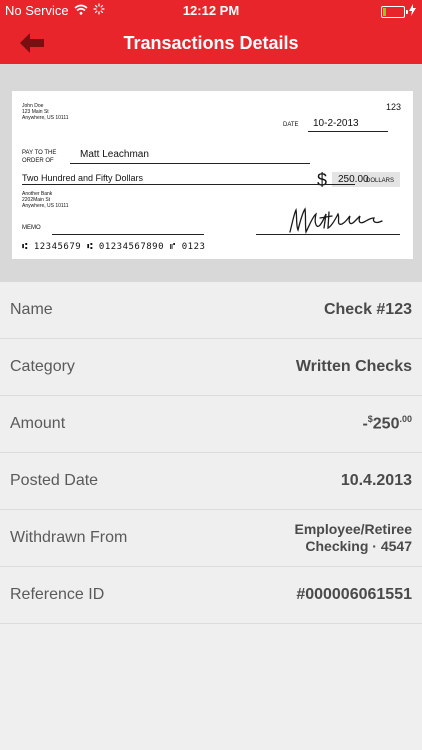 Image resolution: width=422 pixels, height=750 pixels. Describe the element at coordinates (45, 112) in the screenshot. I see `payer-block: John Doe 123 Main St Anywhere, US 10111` at that location.